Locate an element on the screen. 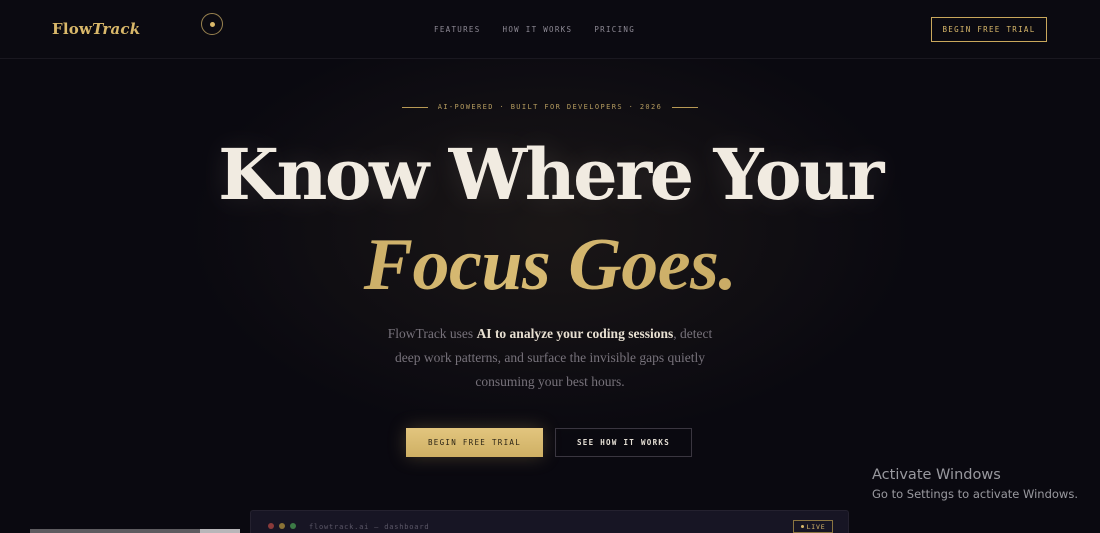  hero-eyebrow: AI-POWERED · BUILT FOR DEVELOPERS · 2026 is located at coordinates (550, 107).